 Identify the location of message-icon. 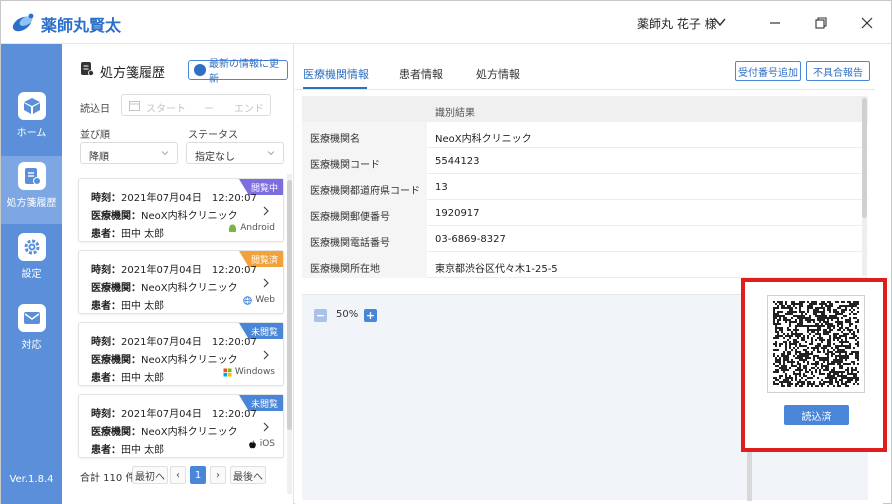
(32, 318).